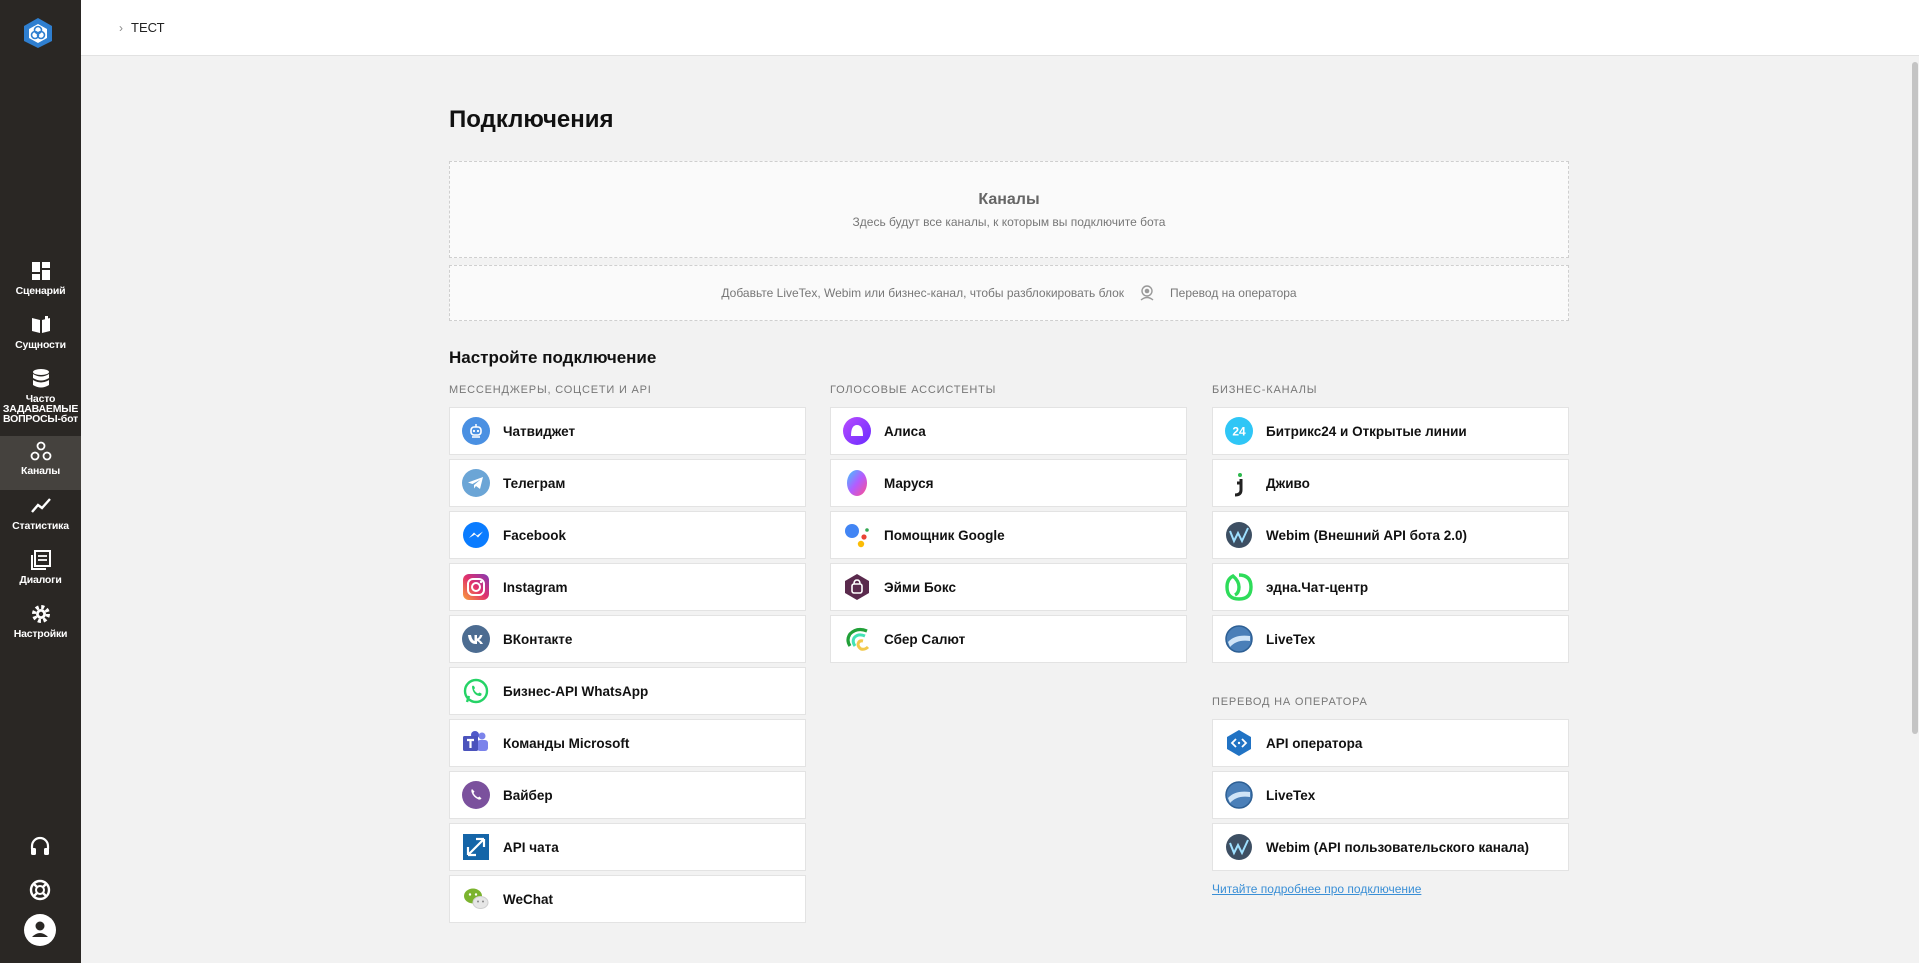 Image resolution: width=1919 pixels, height=963 pixels. What do you see at coordinates (40, 580) in the screenshot?
I see `nav-label: Диалоги` at bounding box center [40, 580].